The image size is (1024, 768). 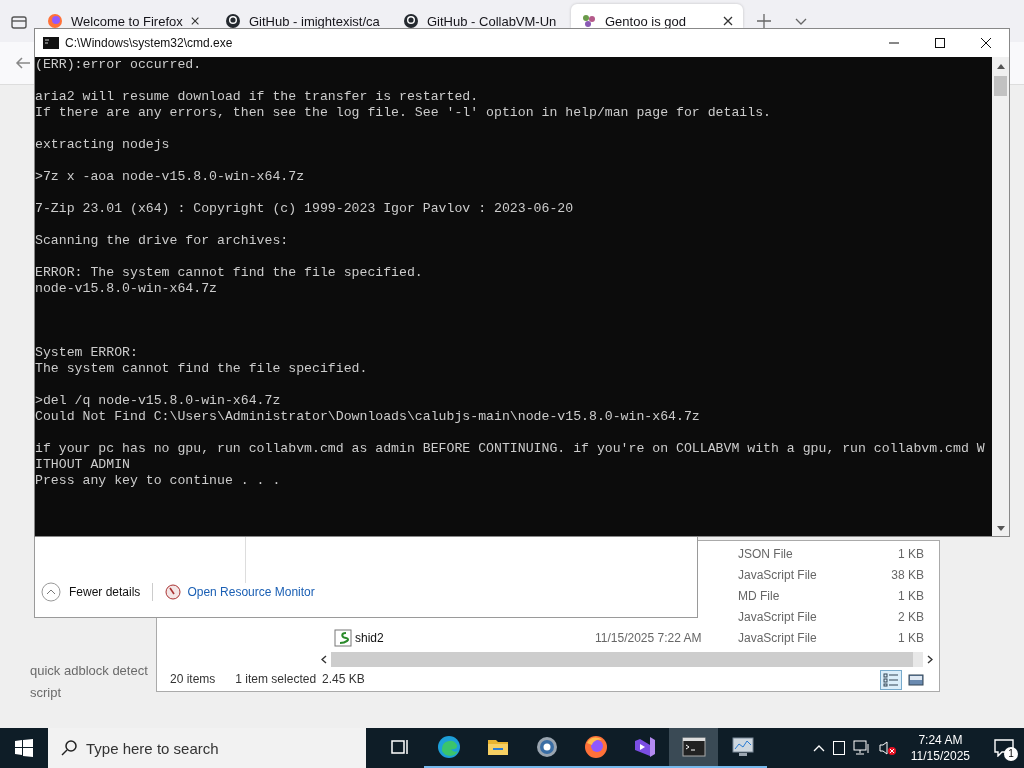 I want to click on console-line: System ERROR:, so click(x=87, y=353).